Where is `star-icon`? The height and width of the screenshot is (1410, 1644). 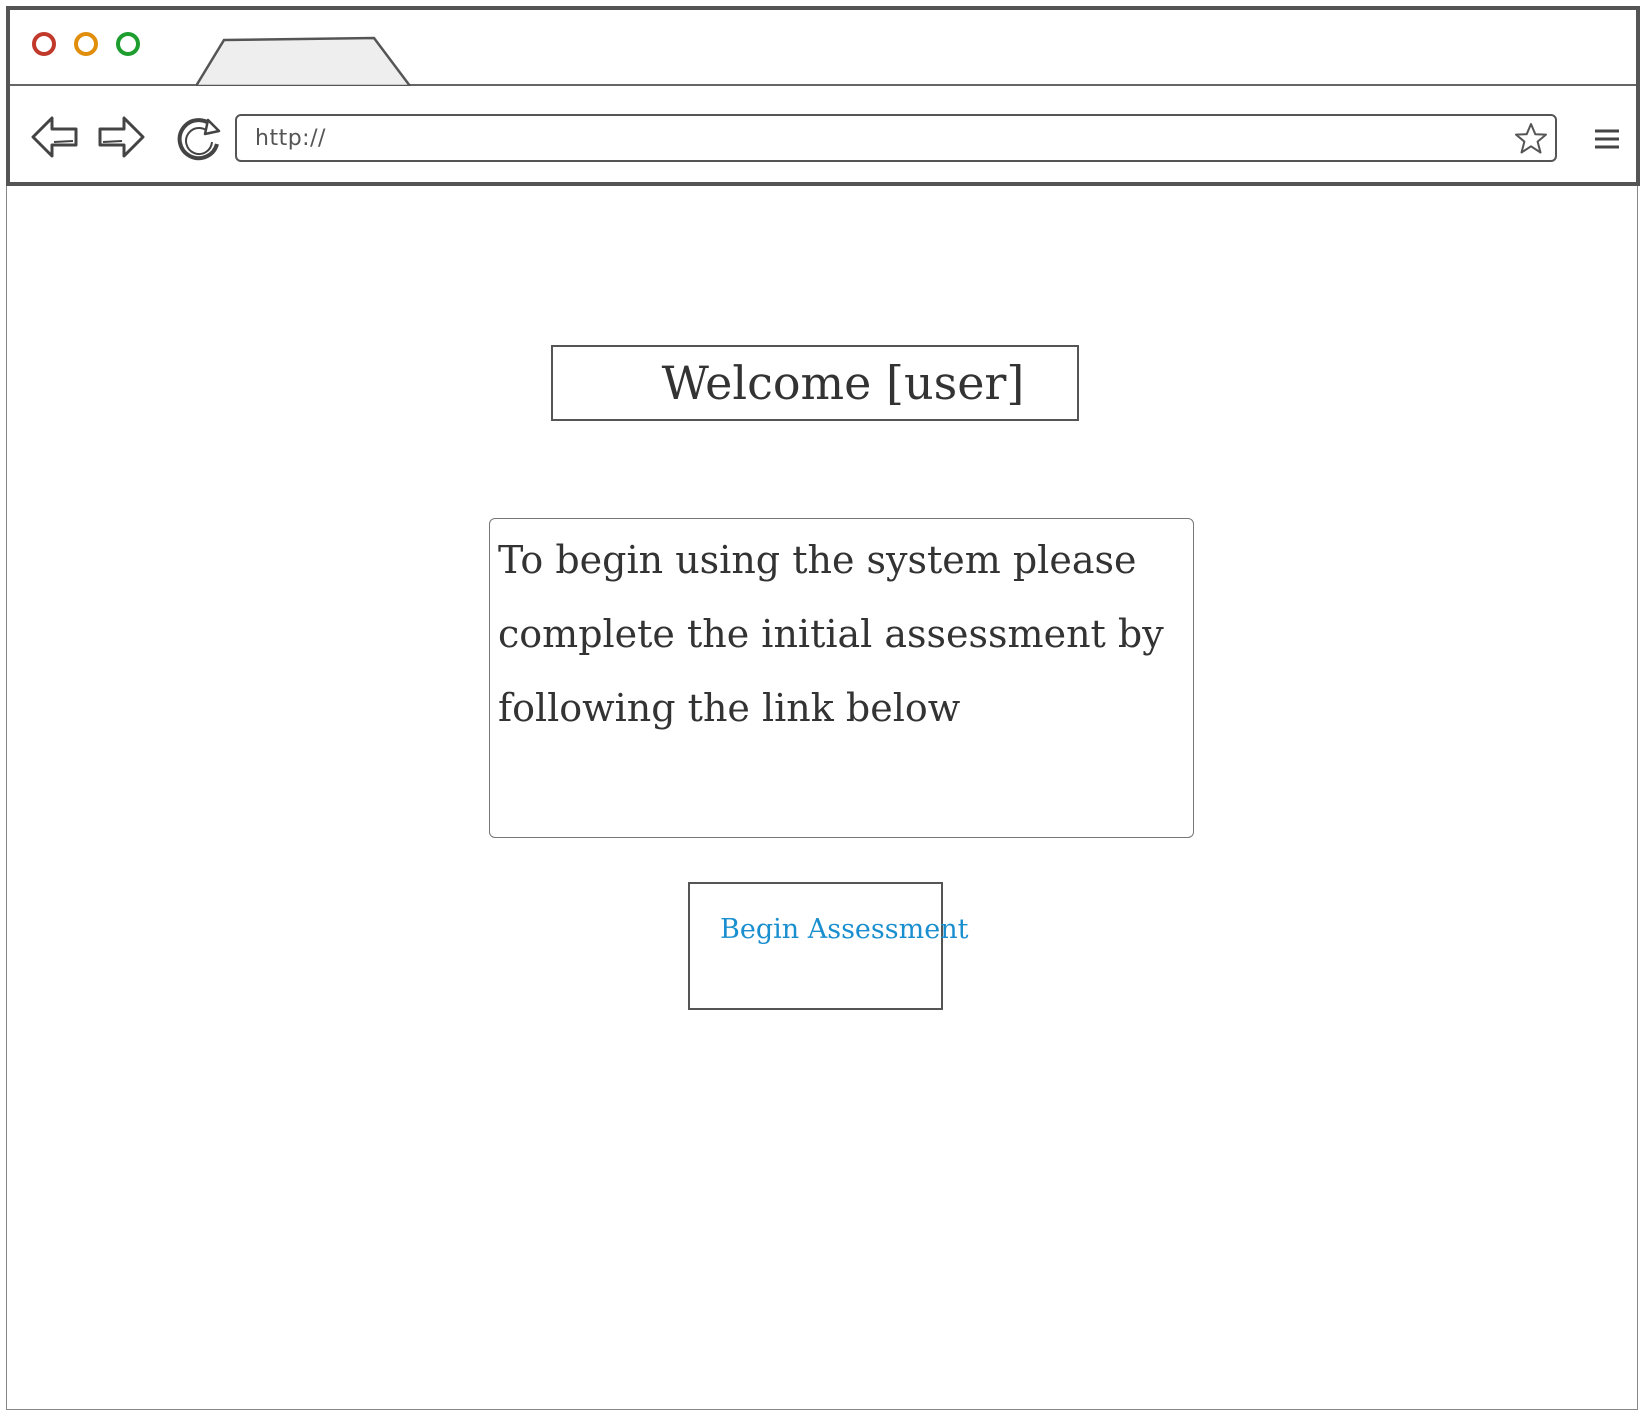 star-icon is located at coordinates (1531, 139).